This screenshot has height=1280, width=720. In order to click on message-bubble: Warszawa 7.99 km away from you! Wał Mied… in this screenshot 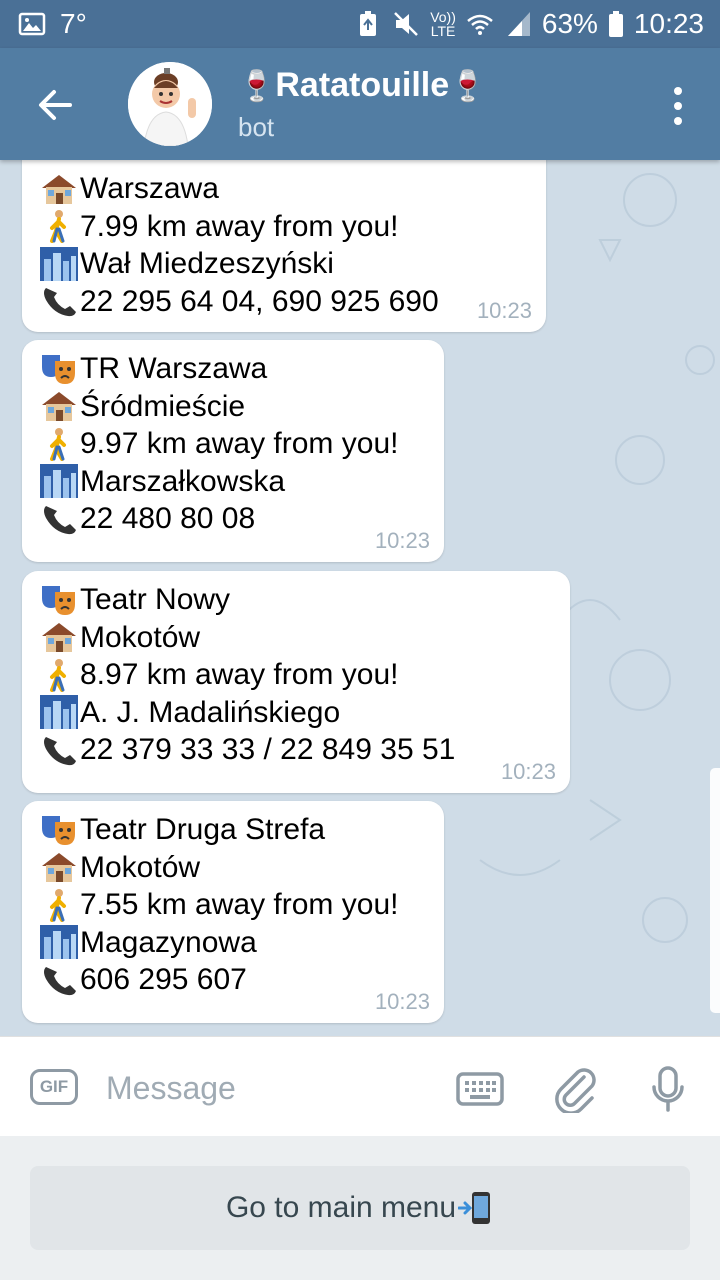, I will do `click(284, 246)`.